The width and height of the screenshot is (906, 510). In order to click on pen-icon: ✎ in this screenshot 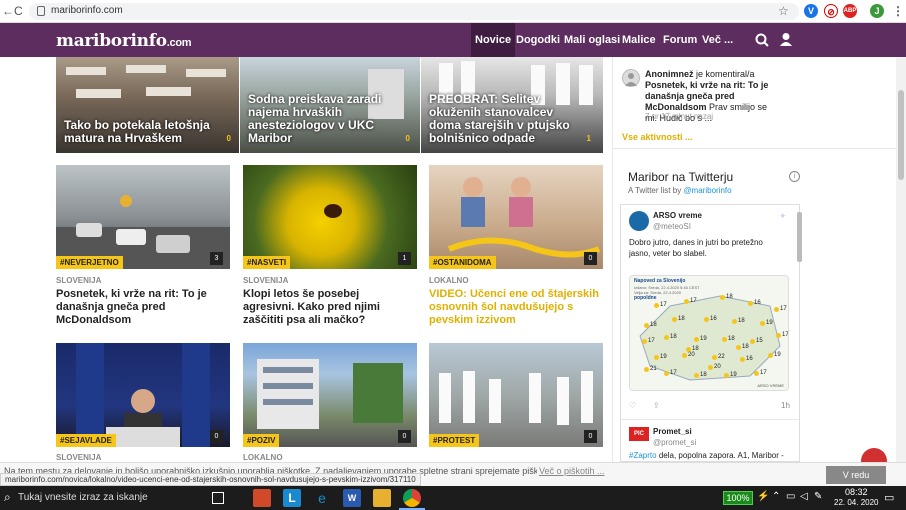, I will do `click(818, 496)`.